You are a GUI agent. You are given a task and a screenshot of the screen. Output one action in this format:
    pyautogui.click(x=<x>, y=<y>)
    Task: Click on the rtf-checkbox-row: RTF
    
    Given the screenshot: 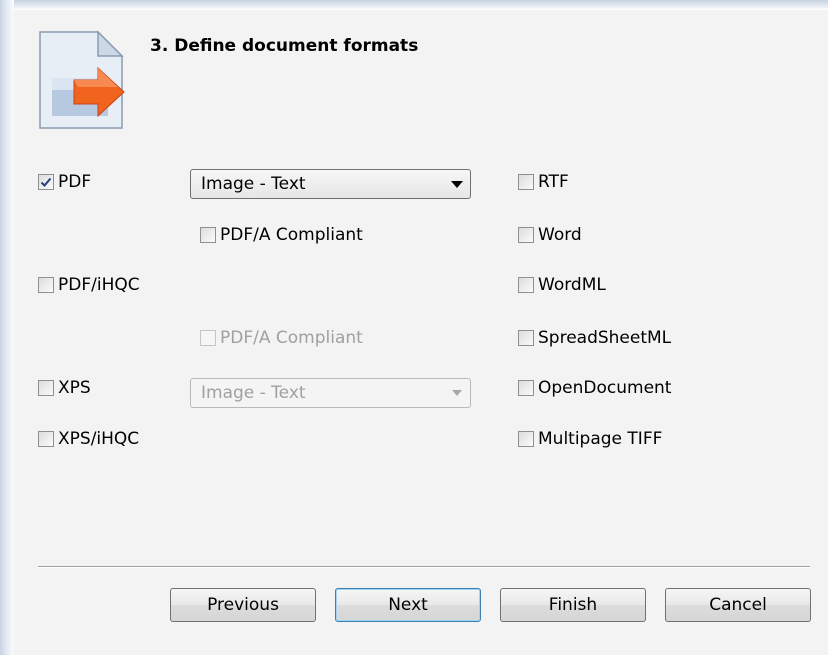 What is the action you would take?
    pyautogui.click(x=543, y=182)
    